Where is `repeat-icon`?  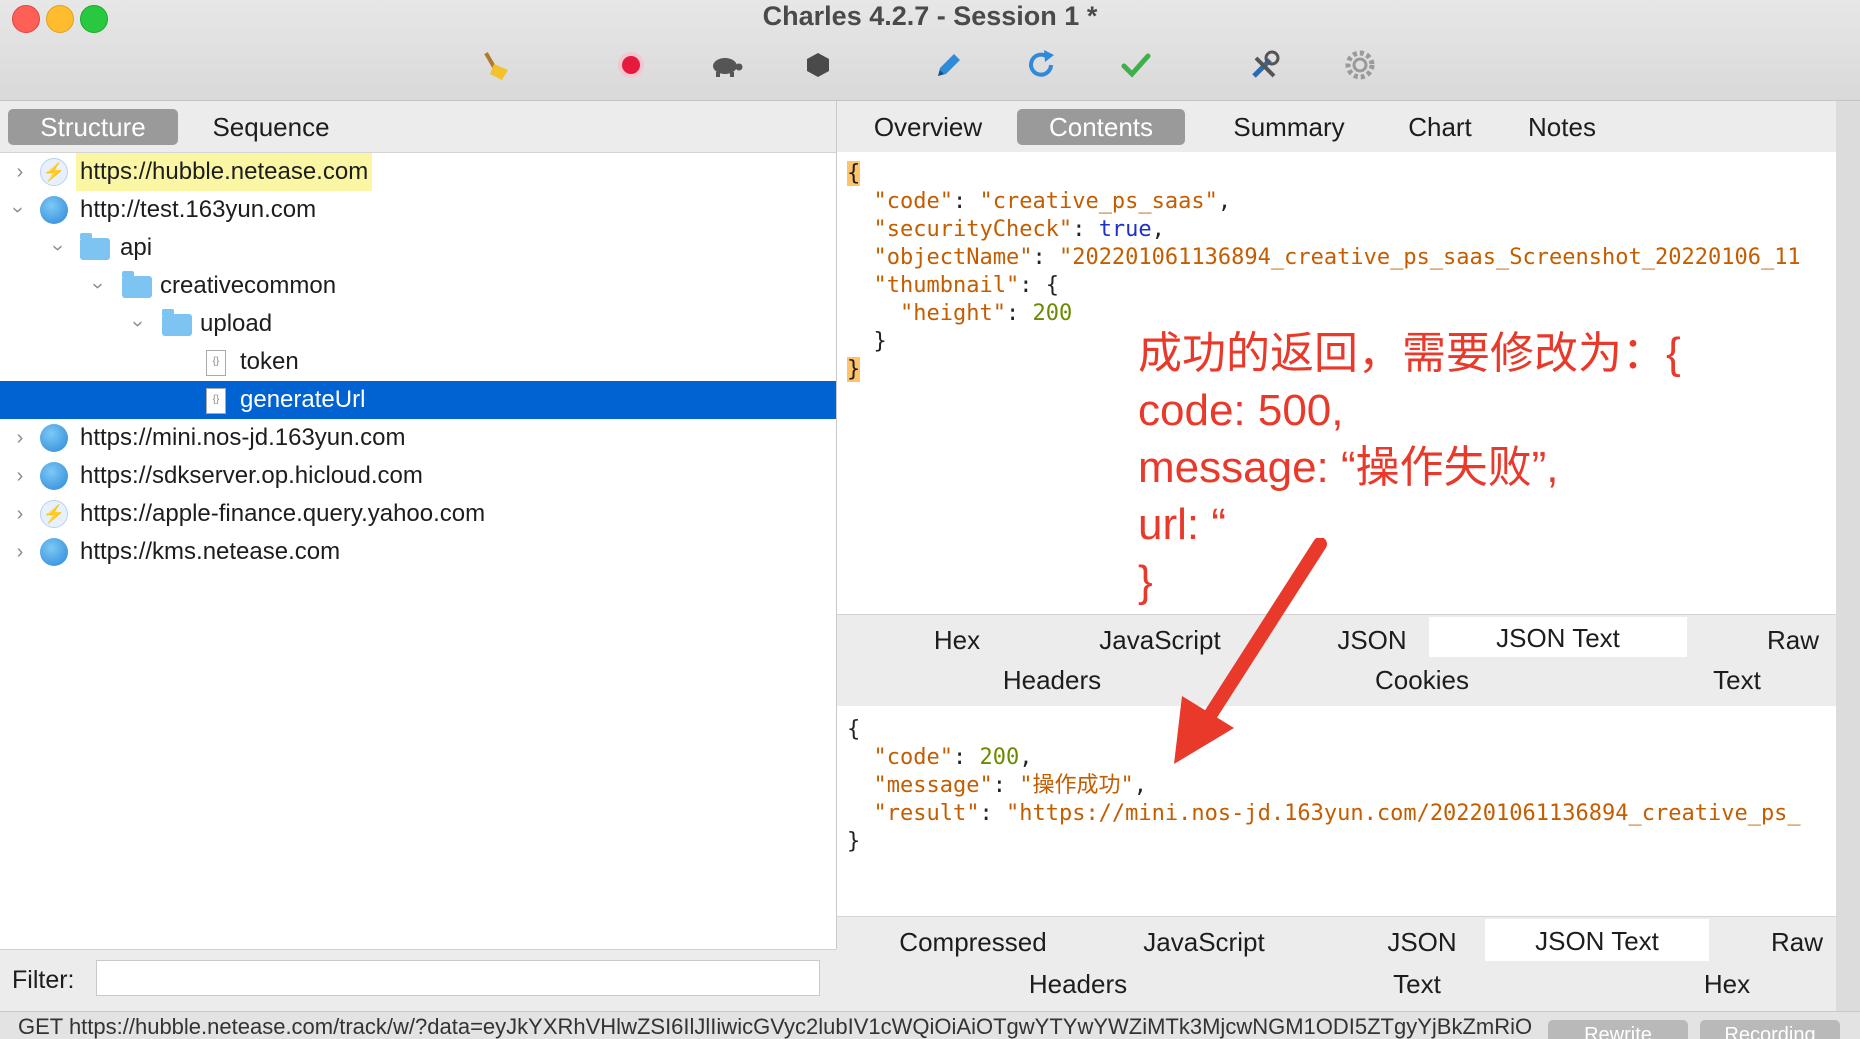
repeat-icon is located at coordinates (1041, 65).